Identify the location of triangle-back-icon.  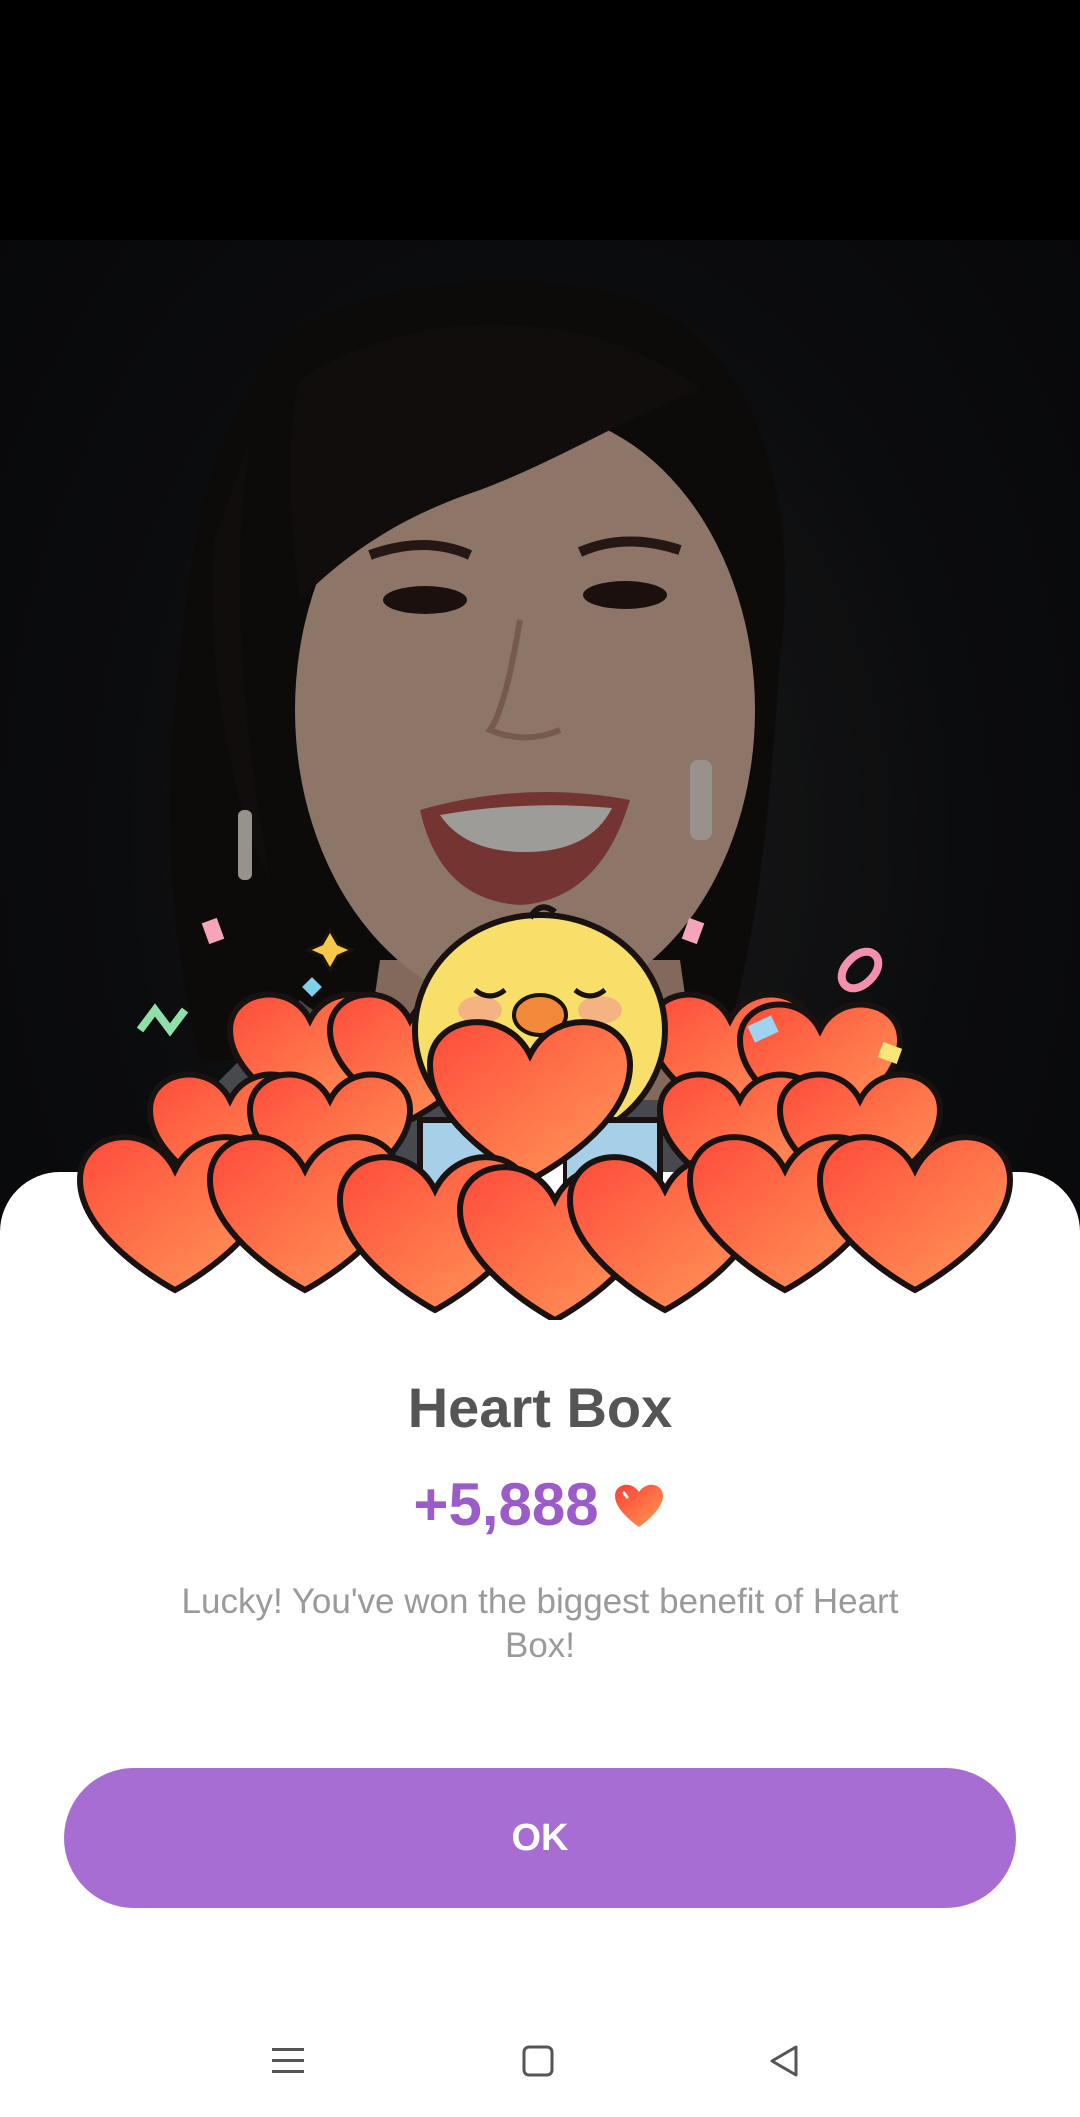
(784, 2061).